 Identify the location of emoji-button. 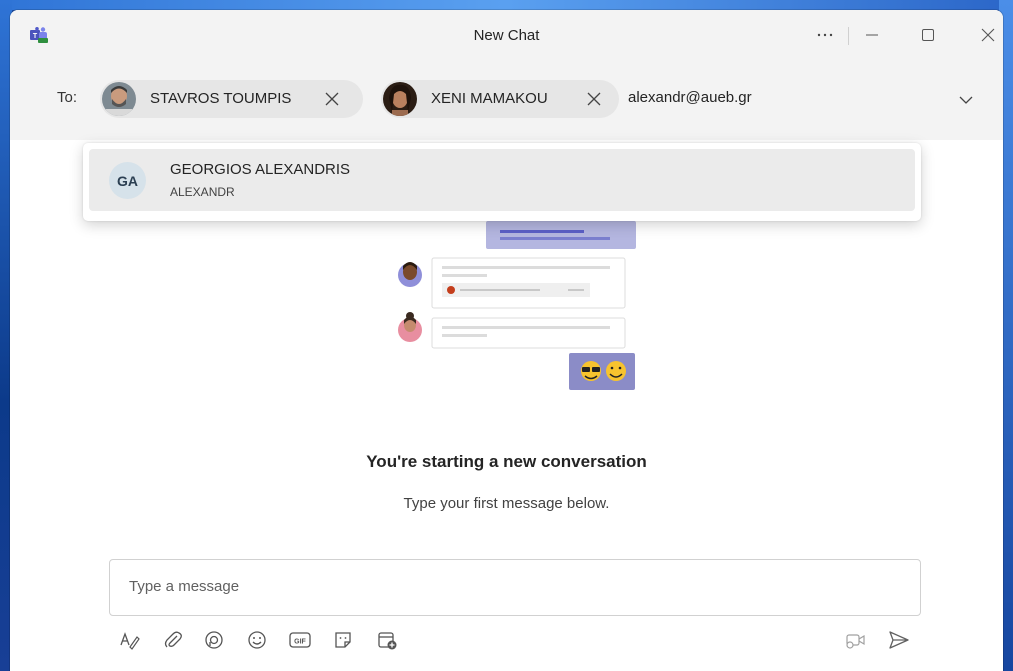
(257, 640).